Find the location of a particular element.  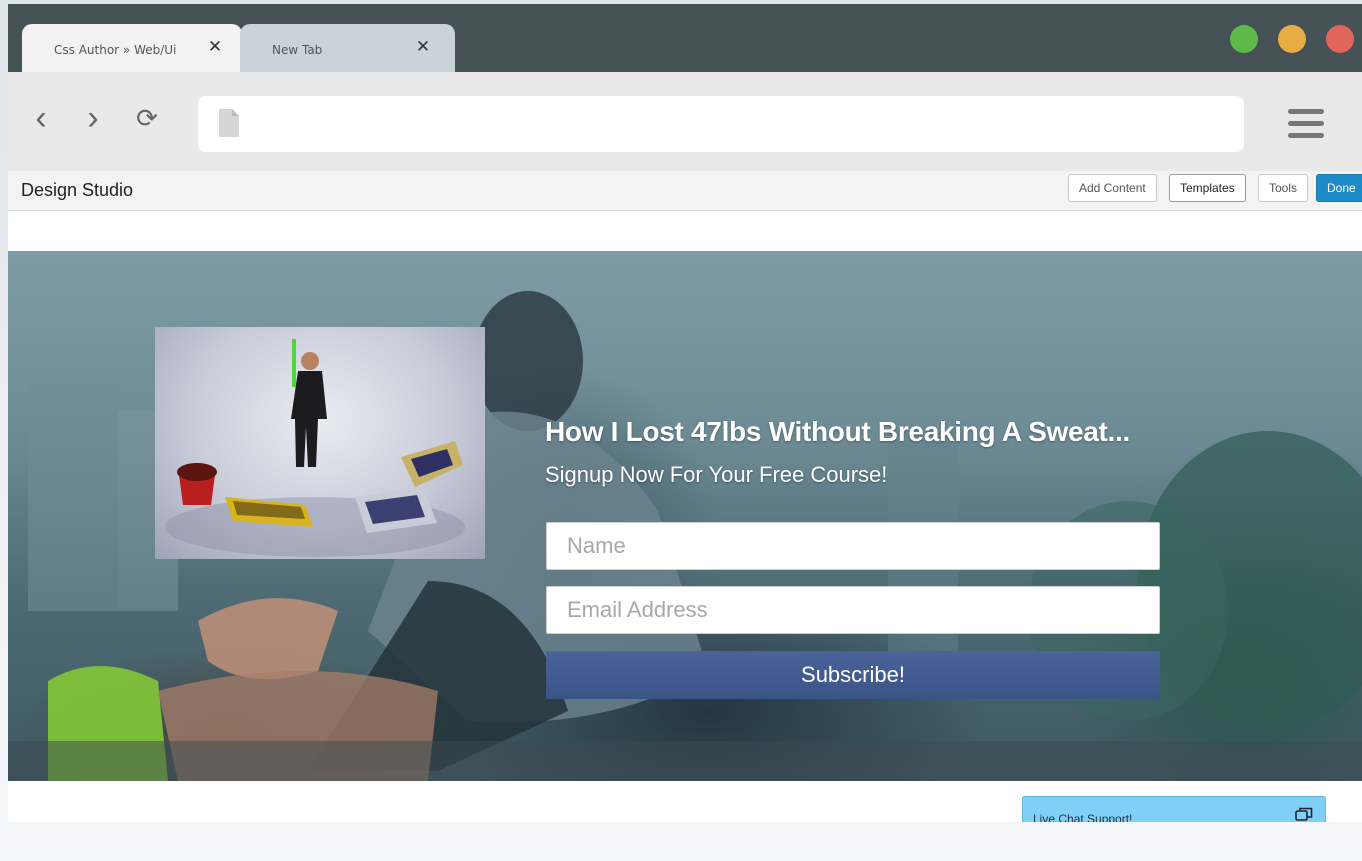

hero-subheadline: Signup Now For Your Free Course! is located at coordinates (716, 474).